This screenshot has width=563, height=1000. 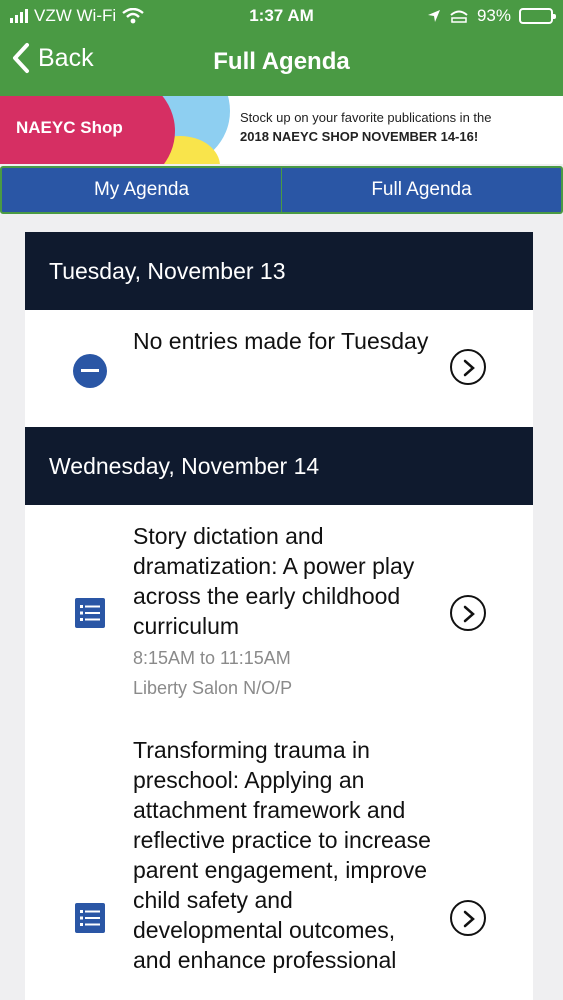 What do you see at coordinates (421, 190) in the screenshot?
I see `tab-full-agenda: Full Agenda` at bounding box center [421, 190].